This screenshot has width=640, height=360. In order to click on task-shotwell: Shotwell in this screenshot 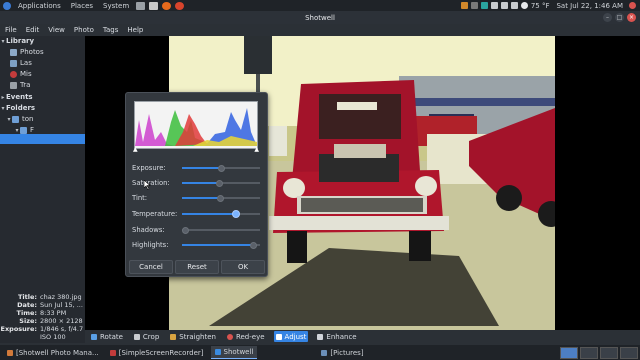, I will do `click(234, 352)`.